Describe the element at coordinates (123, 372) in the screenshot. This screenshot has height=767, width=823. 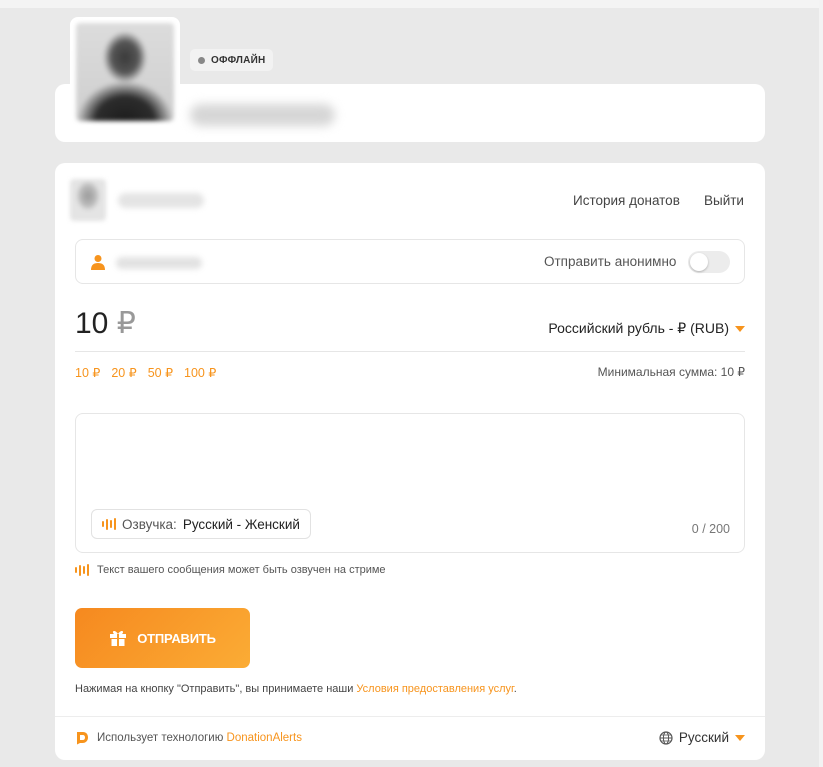
I see `preset-amount-button: 20 ₽` at that location.